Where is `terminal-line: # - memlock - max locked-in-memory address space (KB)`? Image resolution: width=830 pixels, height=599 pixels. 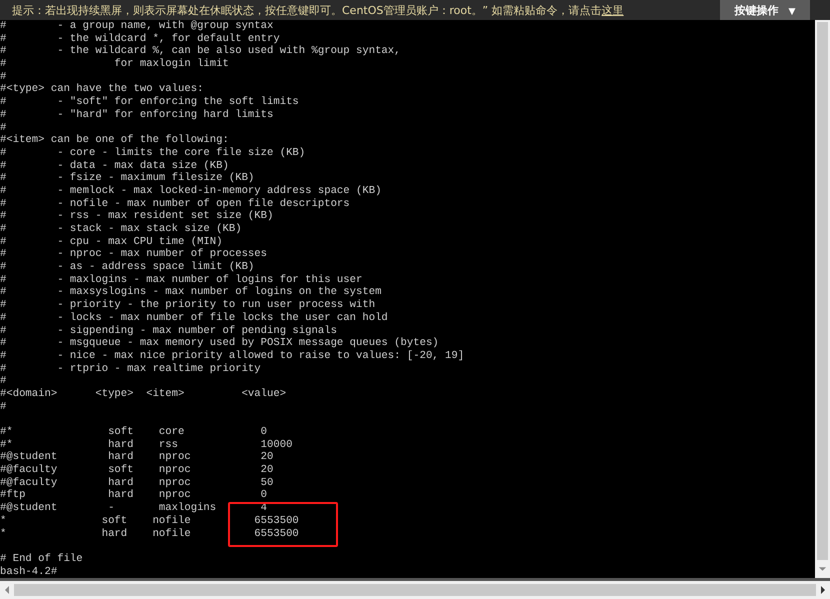
terminal-line: # - memlock - max locked-in-memory address space (KB) is located at coordinates (191, 190).